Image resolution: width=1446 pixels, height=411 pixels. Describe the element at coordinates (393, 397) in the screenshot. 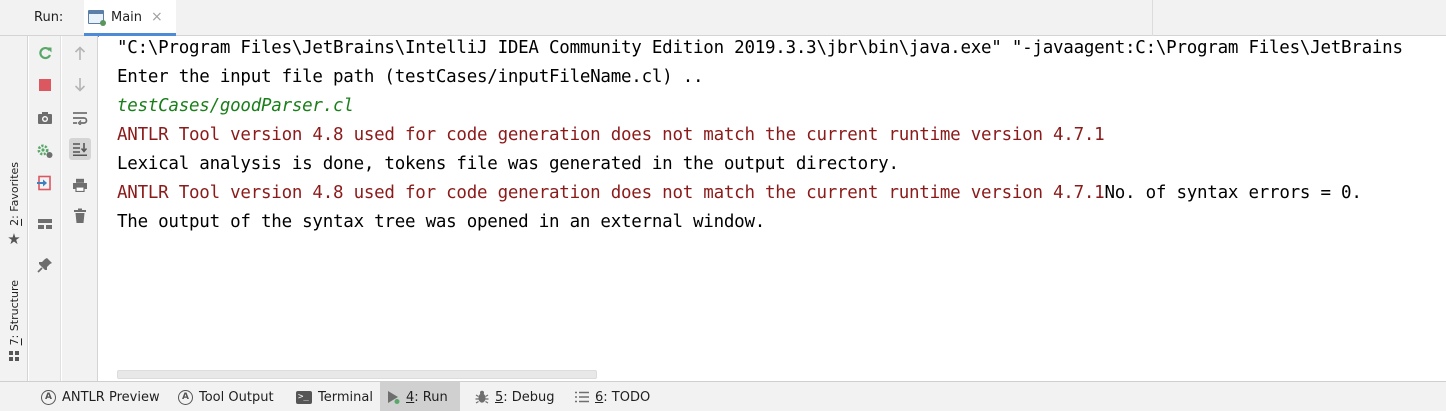

I see `run-icon` at that location.